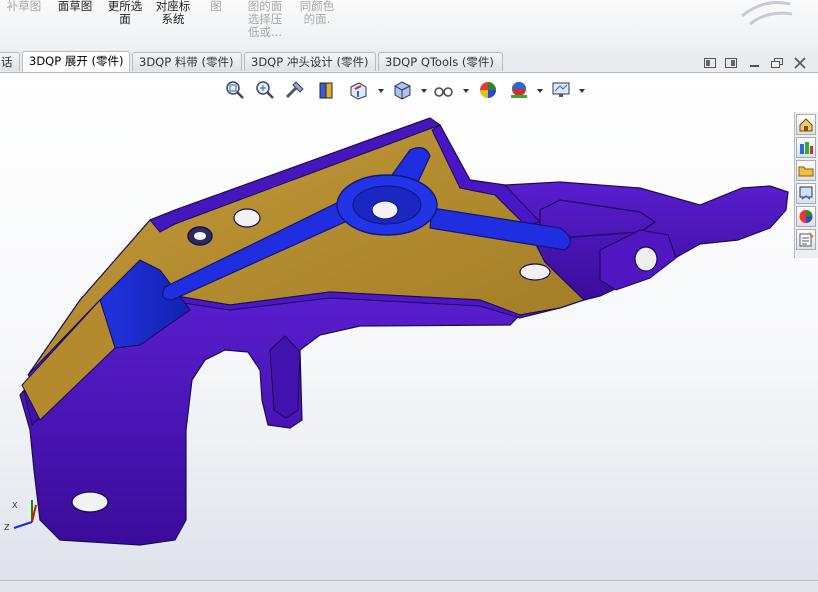 Image resolution: width=818 pixels, height=592 pixels. I want to click on edit-appearance-icon, so click(488, 90).